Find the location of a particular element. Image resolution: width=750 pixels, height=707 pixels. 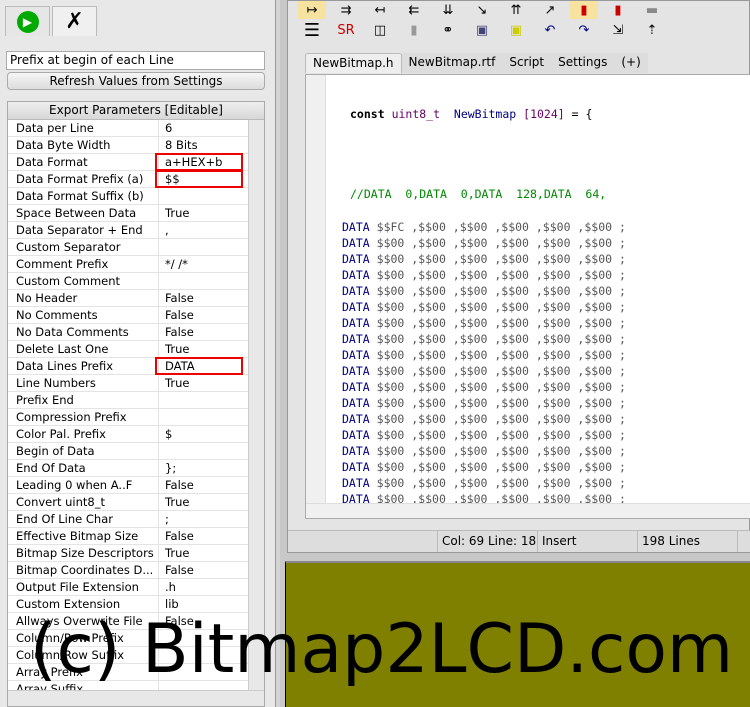

line-count: 198 Lines is located at coordinates (688, 541).